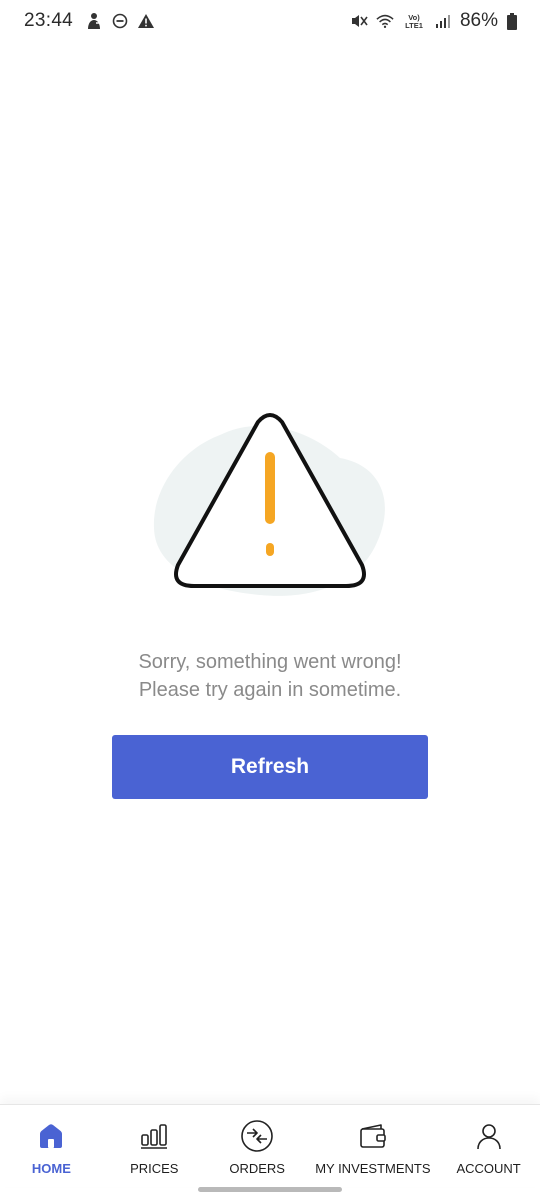 This screenshot has width=540, height=1200. Describe the element at coordinates (257, 1136) in the screenshot. I see `exchange-icon` at that location.